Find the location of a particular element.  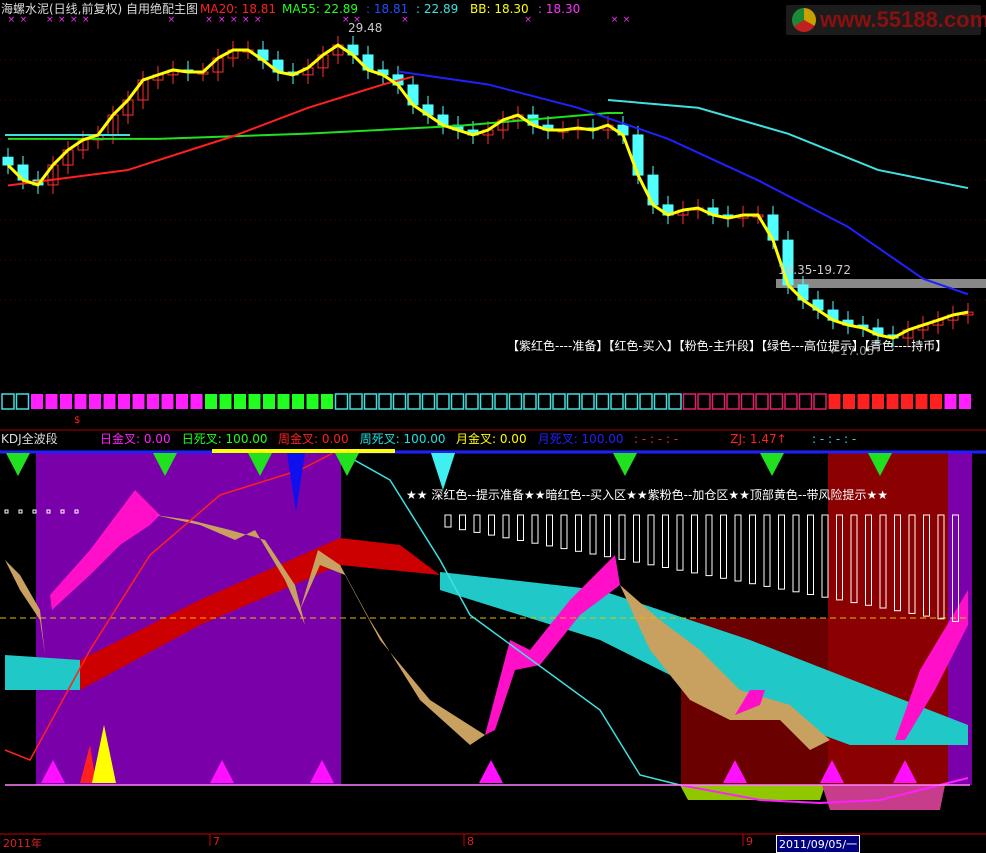

axis-label-sep: 9 is located at coordinates (749, 841).